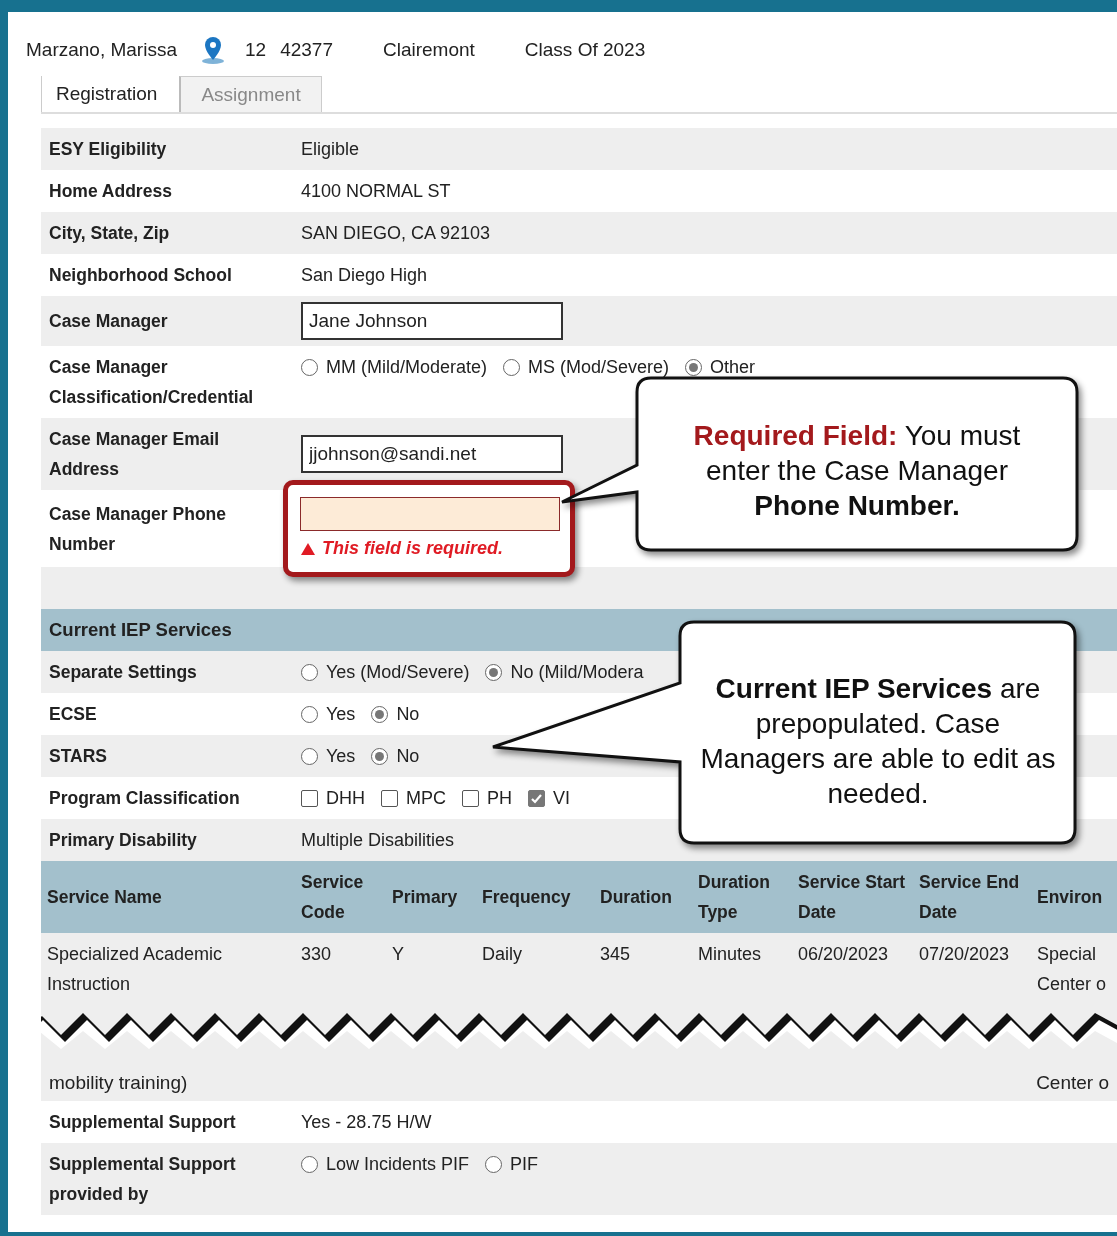  What do you see at coordinates (376, 190) in the screenshot?
I see `field-value: 4100 NORMAL ST` at bounding box center [376, 190].